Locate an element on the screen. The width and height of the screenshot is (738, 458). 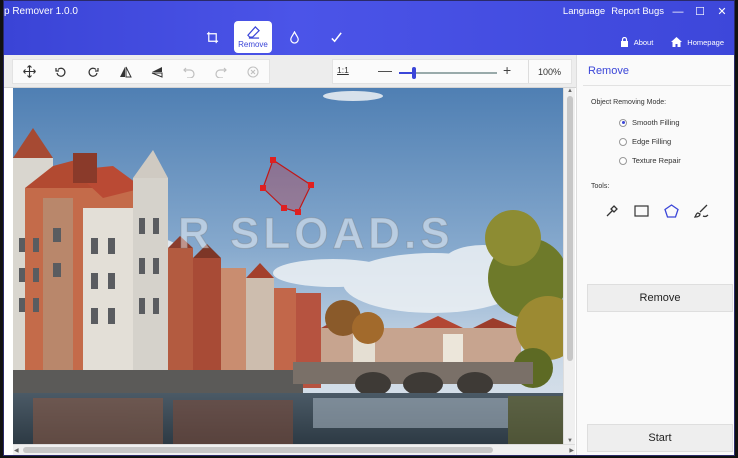
move-button is located at coordinates (29, 71).